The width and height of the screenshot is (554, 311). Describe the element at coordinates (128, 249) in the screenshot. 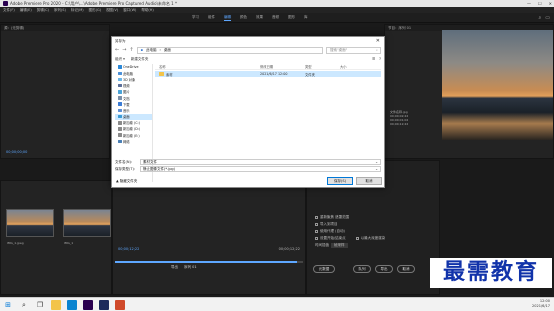

I see `start-timecode: 00;00;12;22` at that location.